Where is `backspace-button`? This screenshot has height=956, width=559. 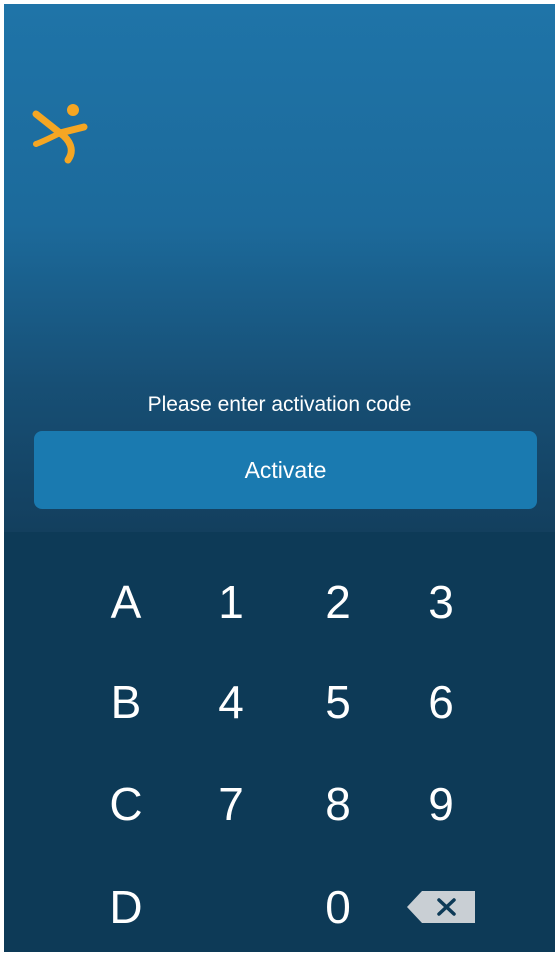
backspace-button is located at coordinates (441, 907).